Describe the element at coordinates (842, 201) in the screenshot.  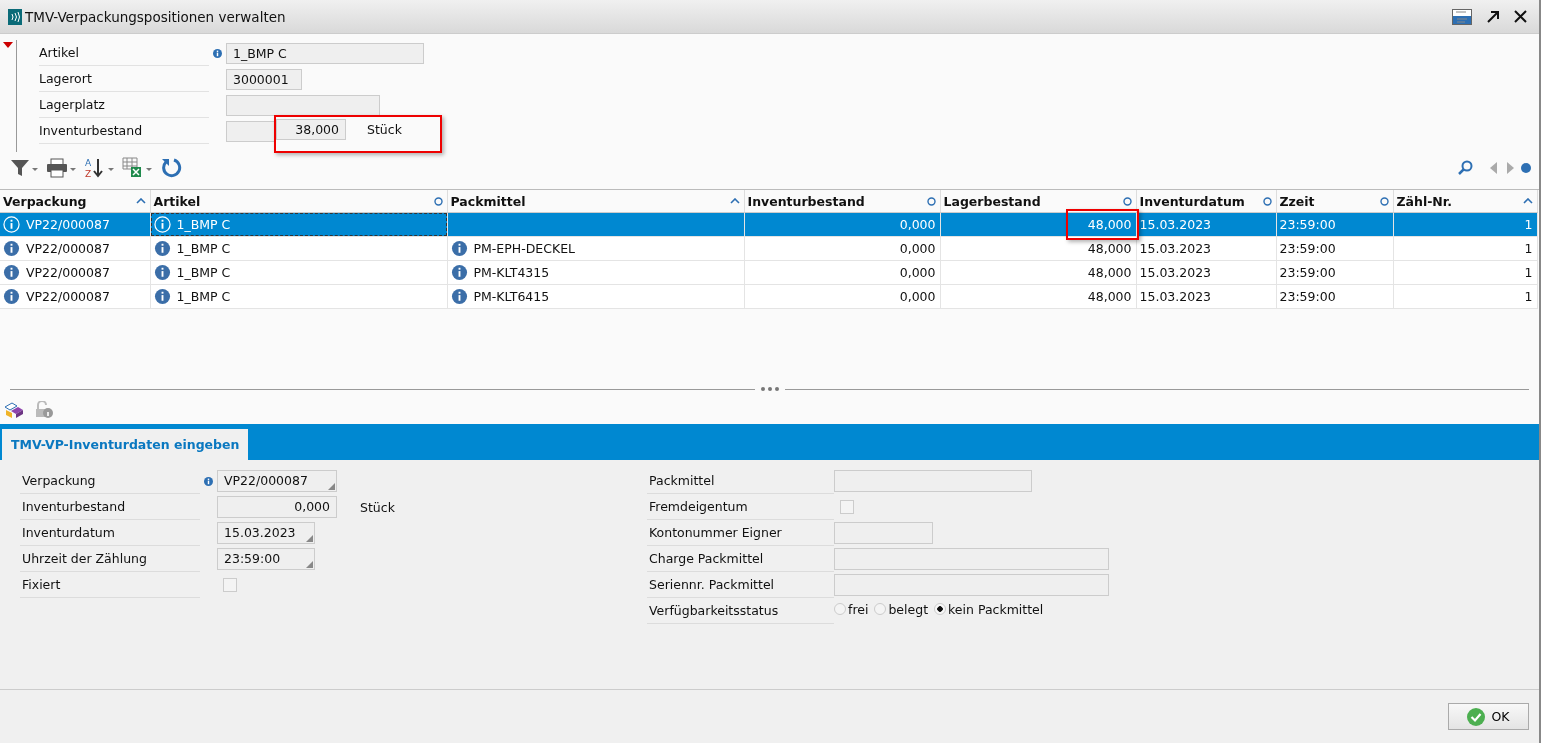
I see `column-header: Inventurbestand` at that location.